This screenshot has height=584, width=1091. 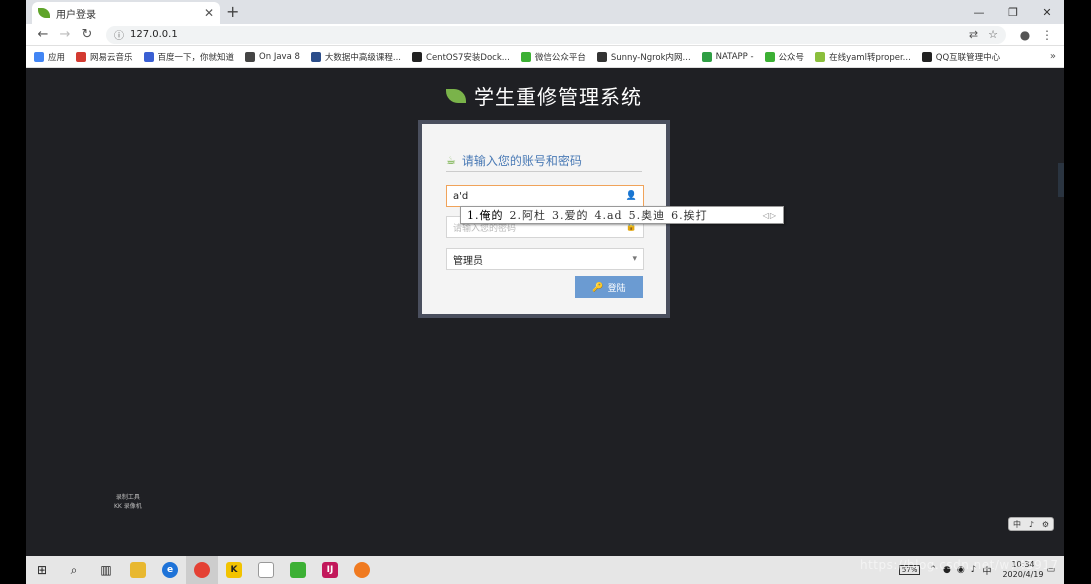 I want to click on login-button-label: 登陆, so click(x=616, y=287).